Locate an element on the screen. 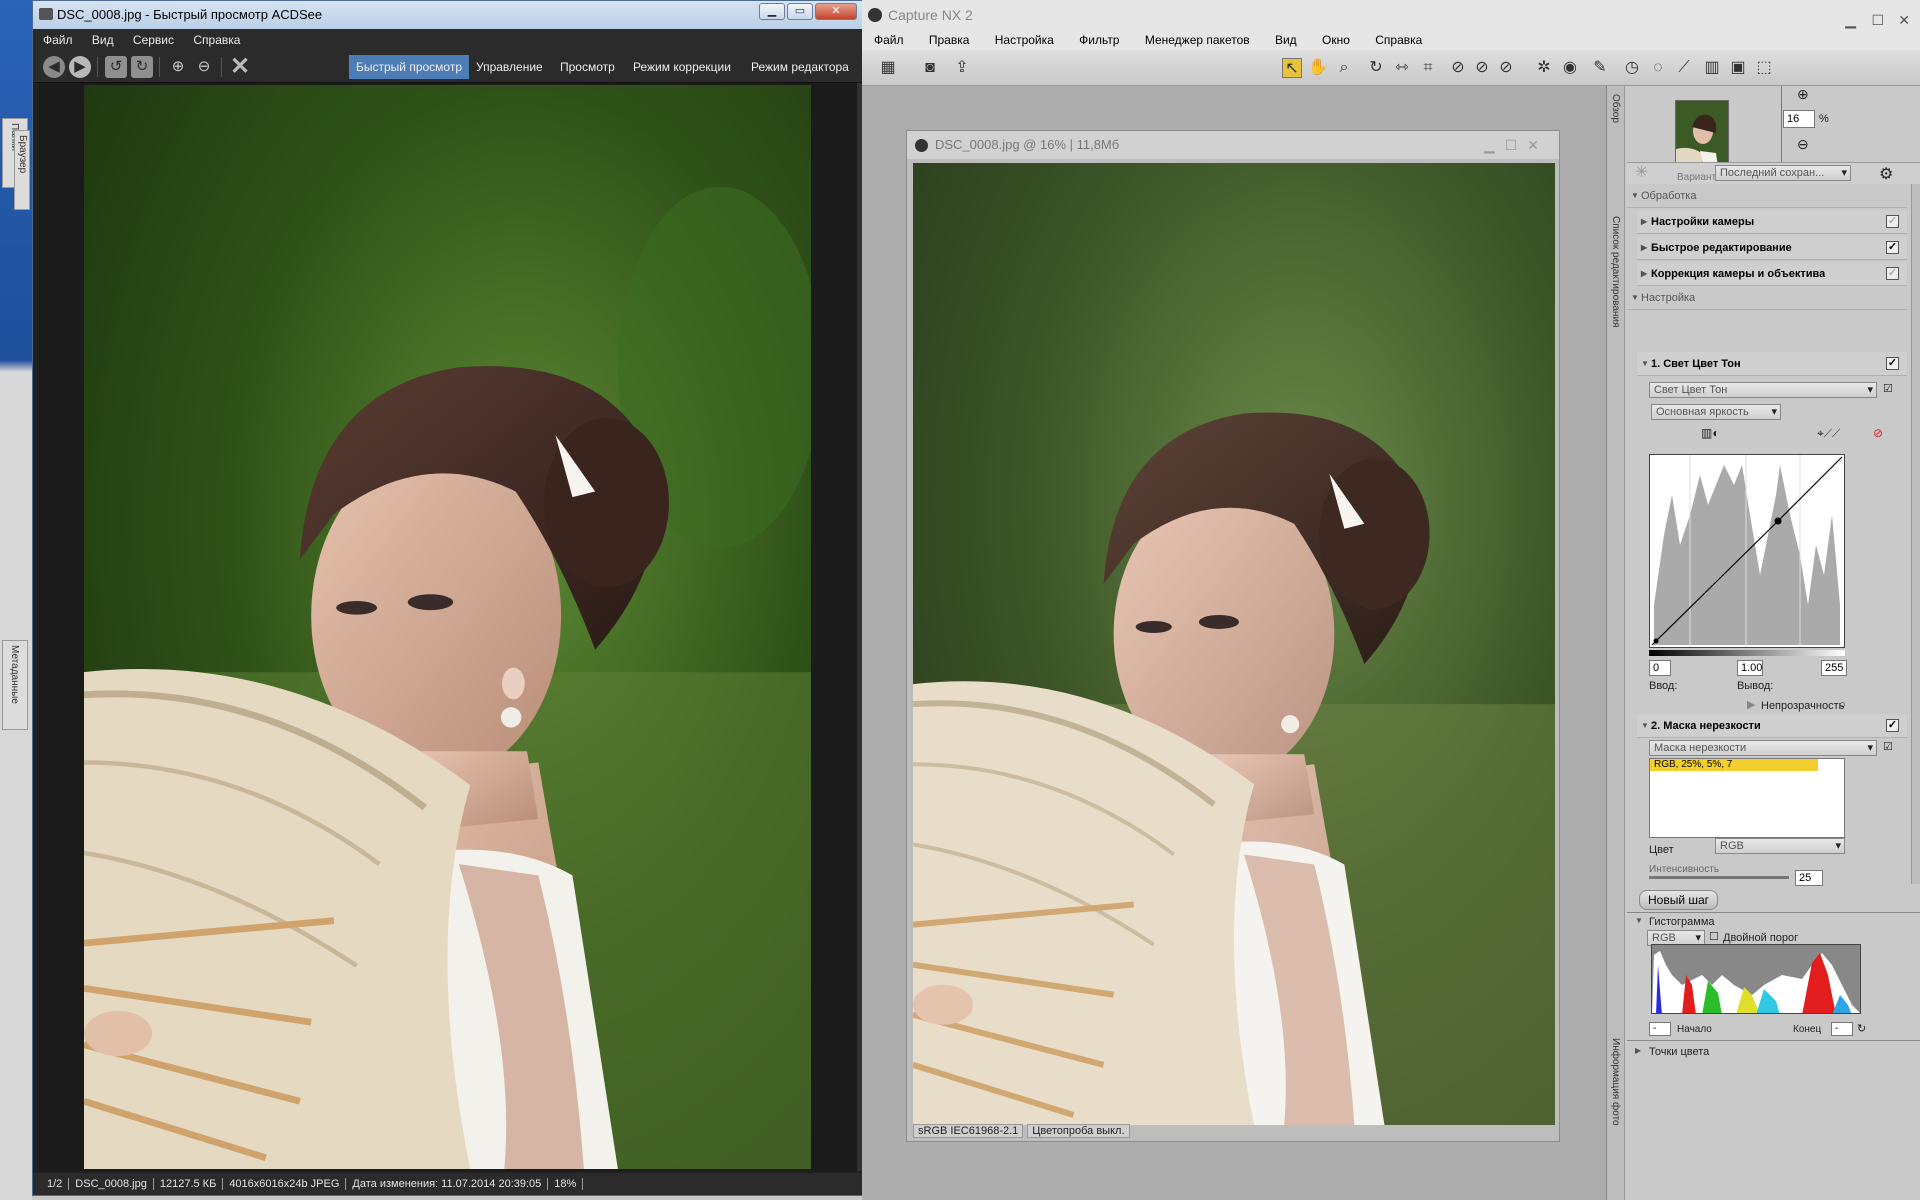  menu-filter: Фильтр is located at coordinates (1099, 40).